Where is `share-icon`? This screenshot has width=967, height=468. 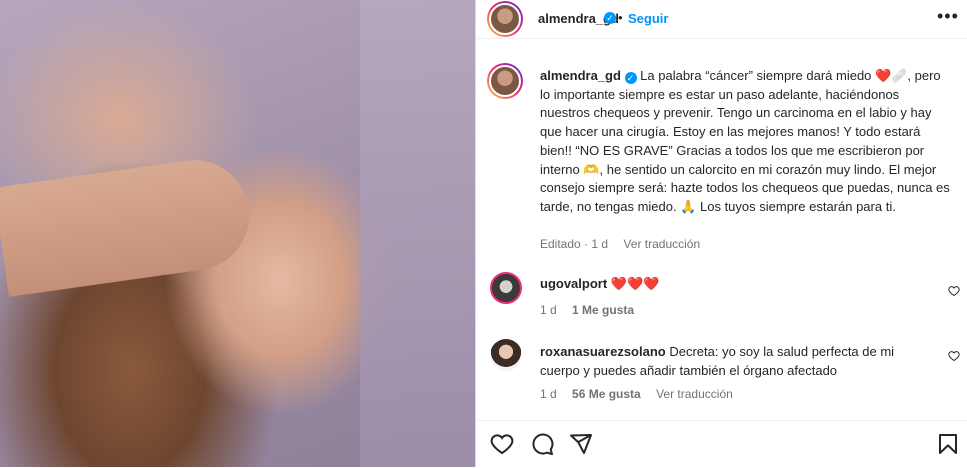 share-icon is located at coordinates (581, 444).